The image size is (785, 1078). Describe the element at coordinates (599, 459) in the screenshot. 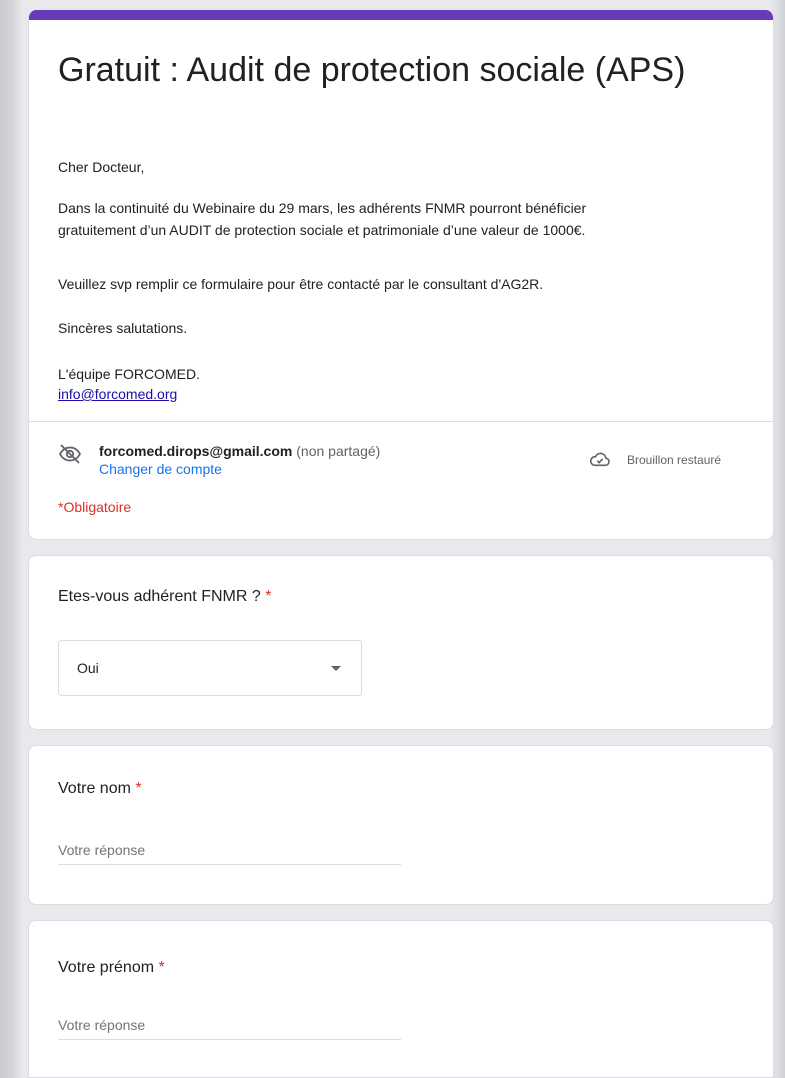

I see `cloud-done-icon` at that location.